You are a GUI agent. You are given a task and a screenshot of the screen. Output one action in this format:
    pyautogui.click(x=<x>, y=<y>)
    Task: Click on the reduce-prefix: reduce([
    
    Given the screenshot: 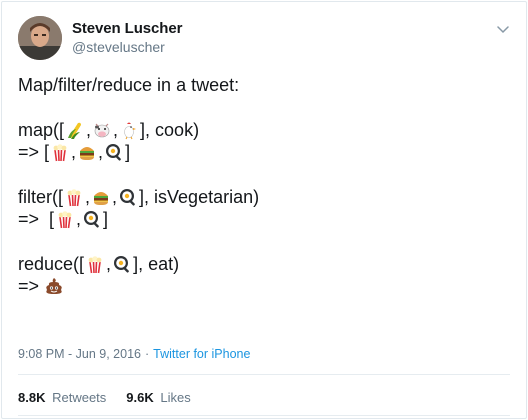 What is the action you would take?
    pyautogui.click(x=51, y=264)
    